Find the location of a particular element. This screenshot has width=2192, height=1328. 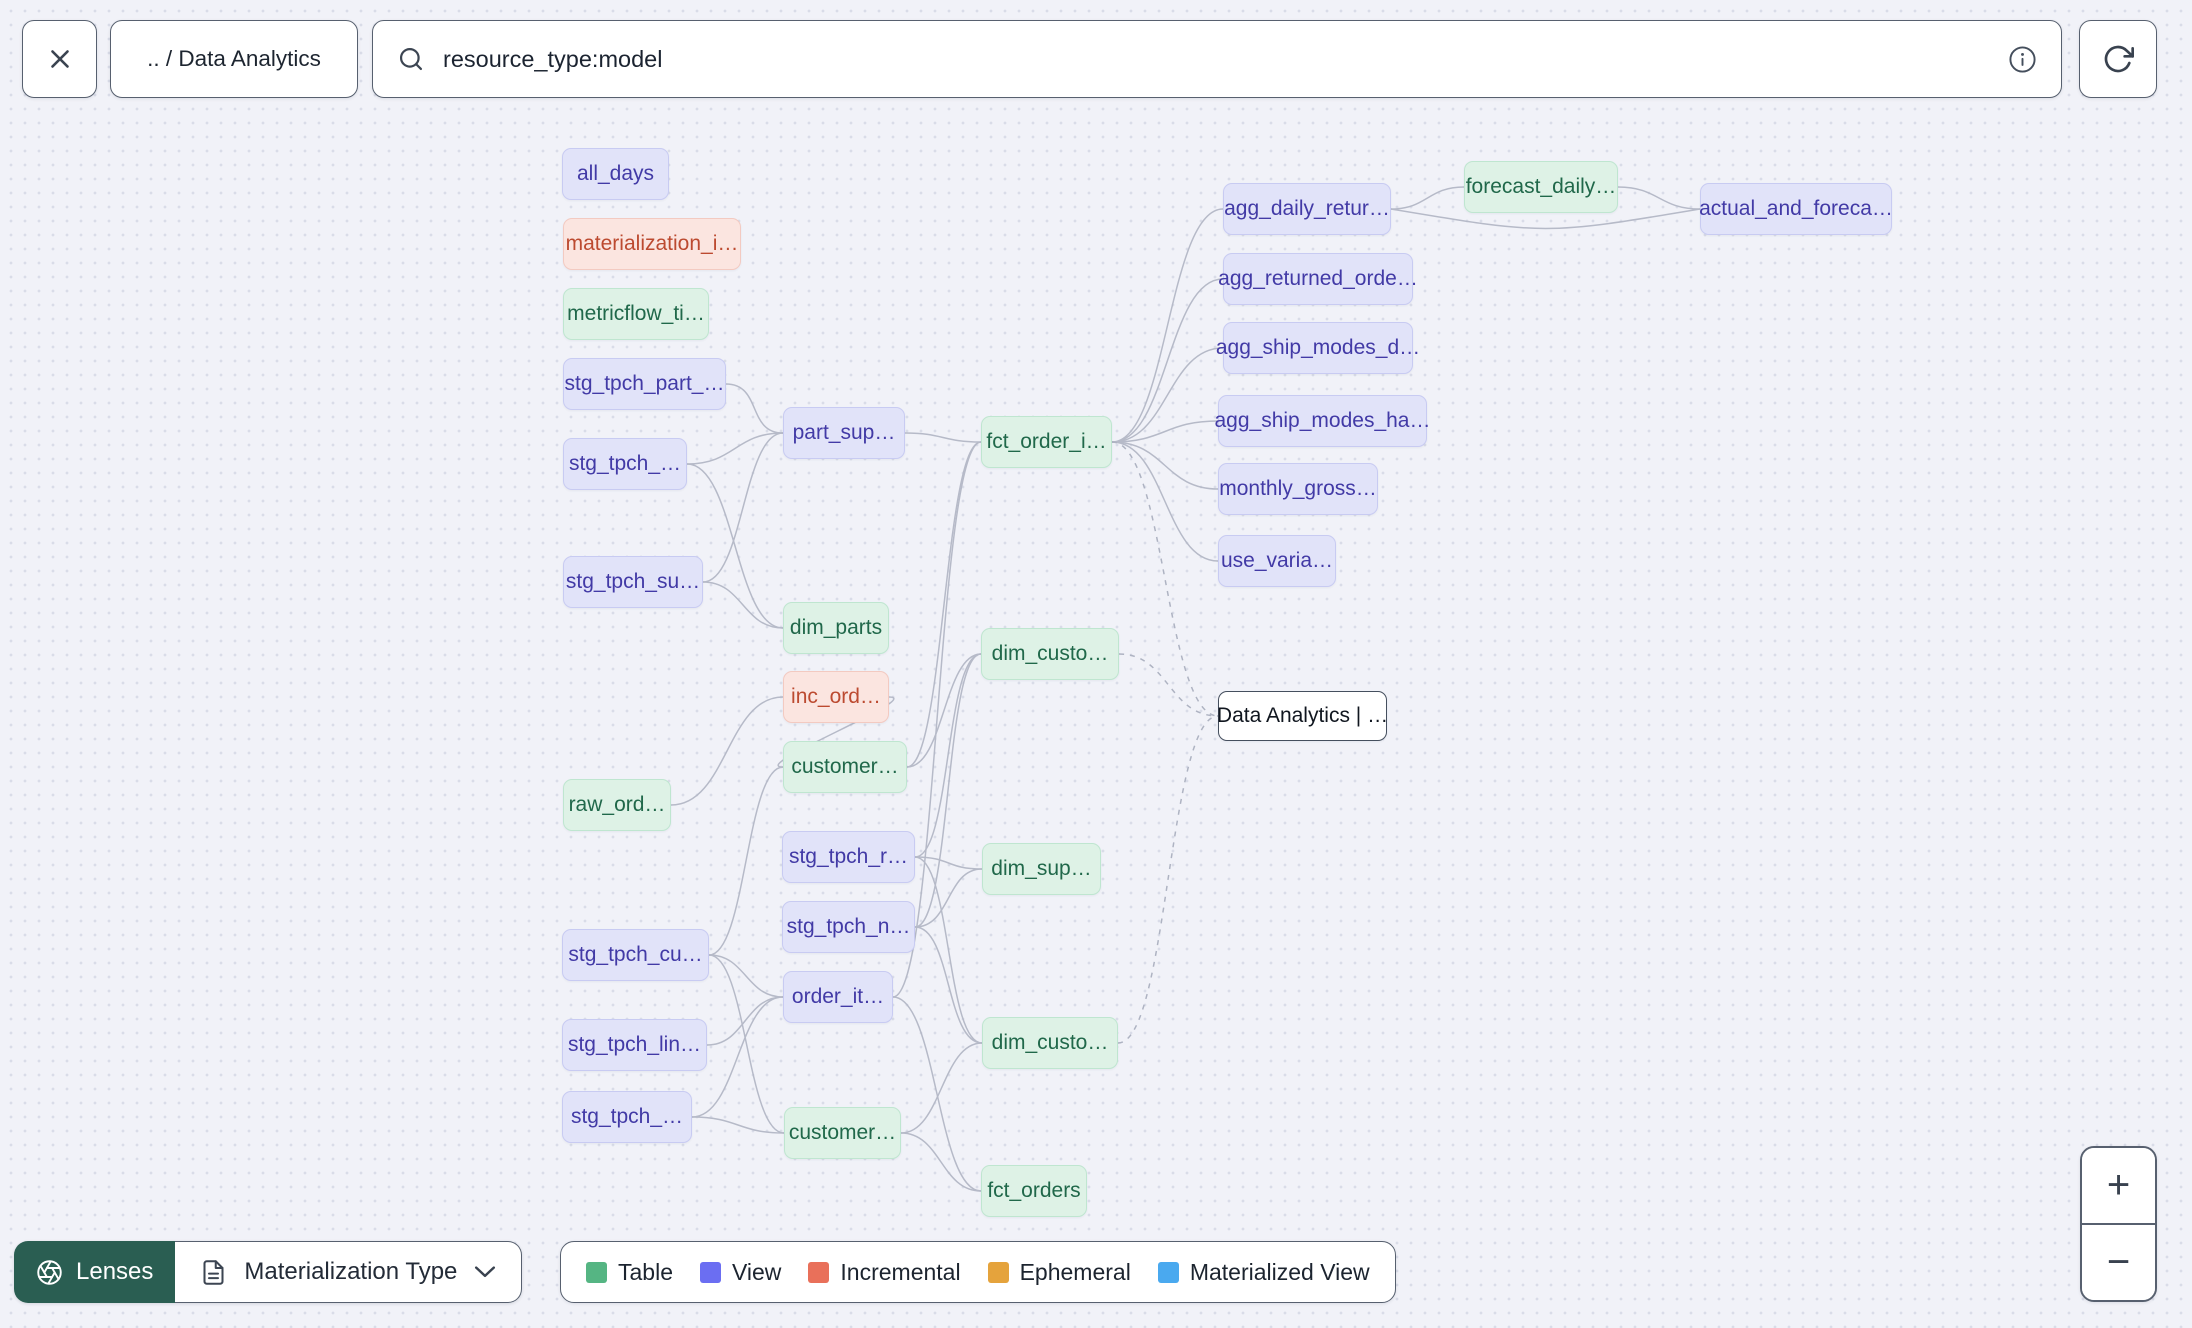

edge-stg_tpch_c-to-customer_b is located at coordinates (738, 1125).